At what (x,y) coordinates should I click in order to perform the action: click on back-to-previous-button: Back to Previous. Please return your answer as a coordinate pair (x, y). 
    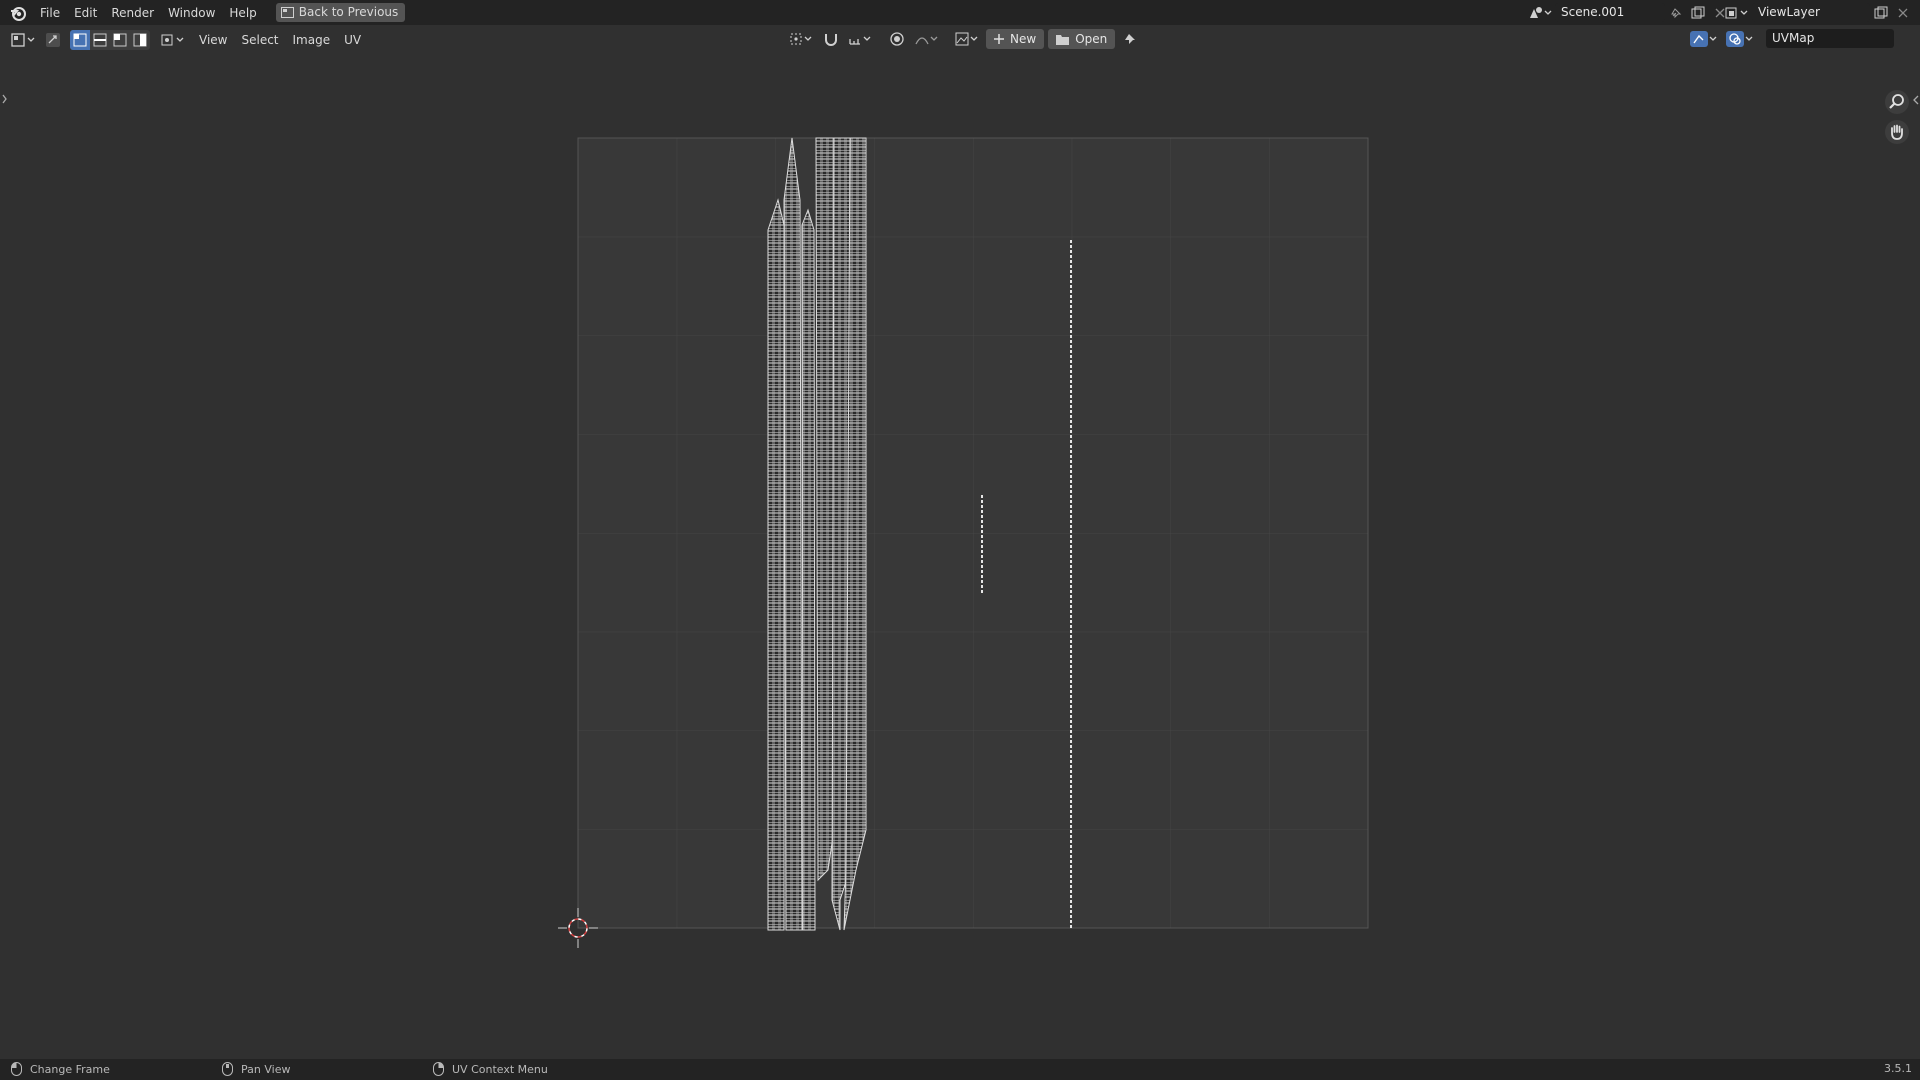
    Looking at the image, I should click on (340, 12).